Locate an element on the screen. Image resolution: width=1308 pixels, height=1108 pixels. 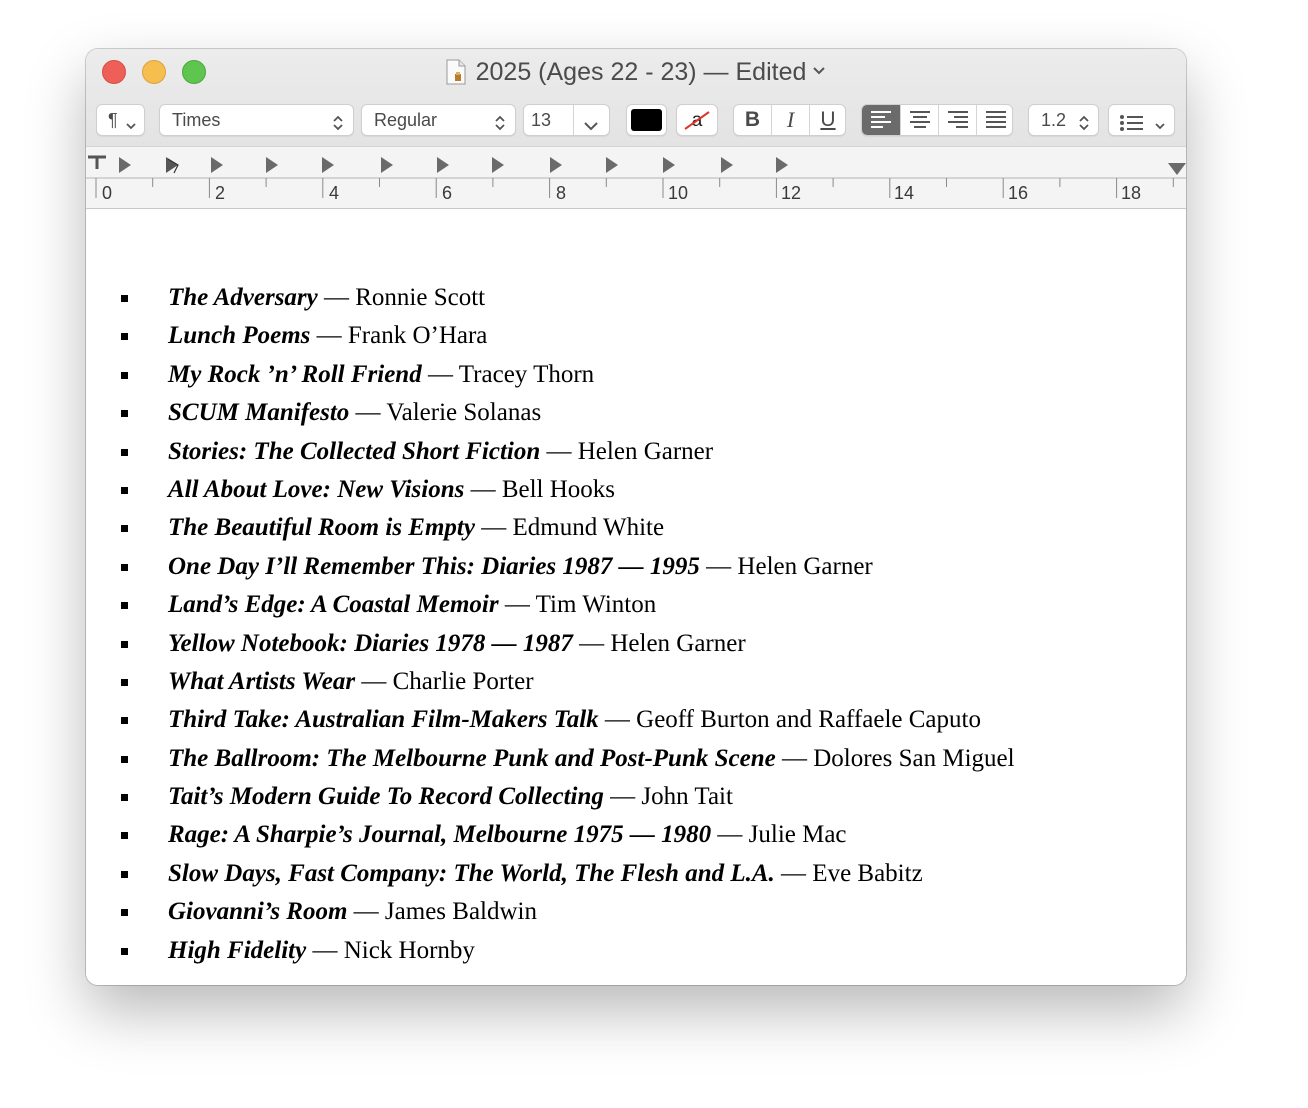
book-title: Lunch Poems is located at coordinates (239, 336).